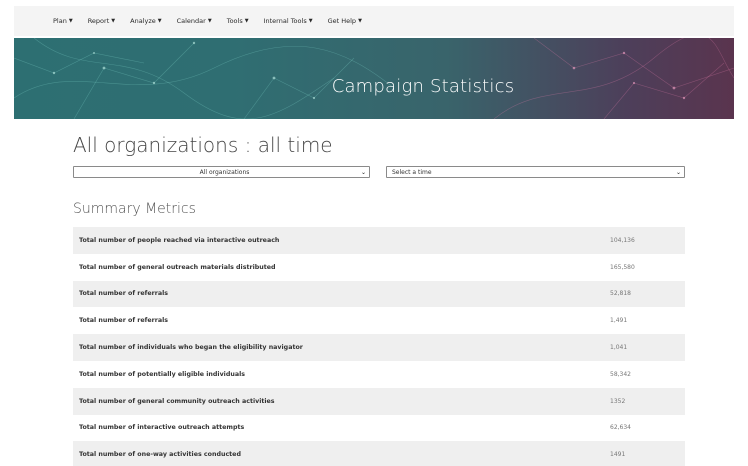  I want to click on summary-metrics-title: Summary Metrics, so click(134, 209).